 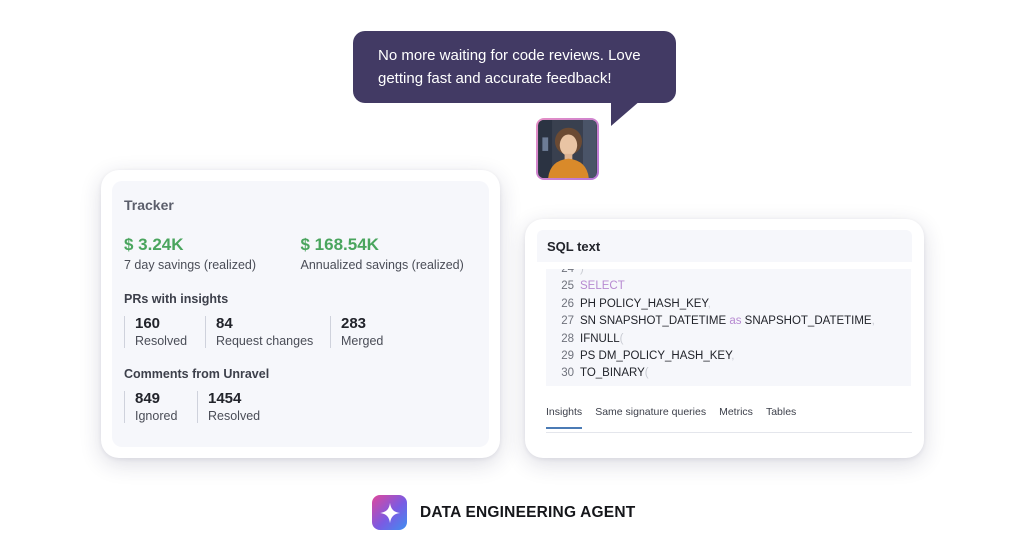 What do you see at coordinates (614, 373) in the screenshot?
I see `code-text: TO_BINARY(` at bounding box center [614, 373].